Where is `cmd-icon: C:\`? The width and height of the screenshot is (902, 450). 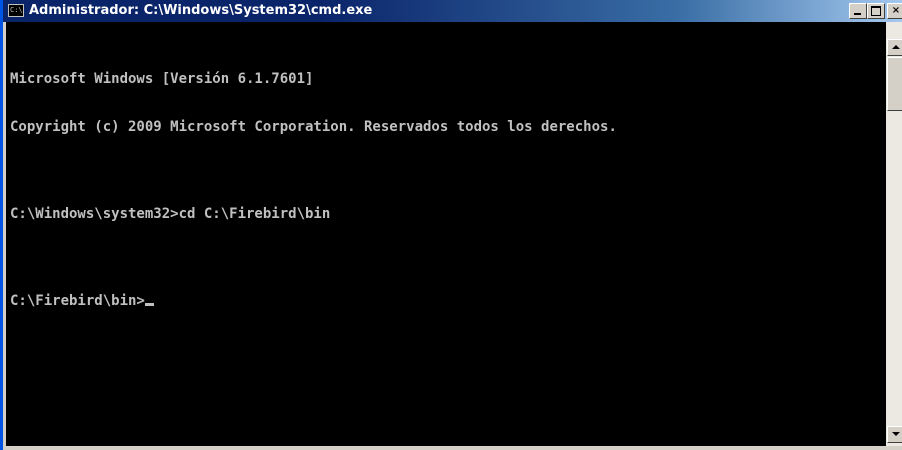
cmd-icon: C:\ is located at coordinates (16, 10).